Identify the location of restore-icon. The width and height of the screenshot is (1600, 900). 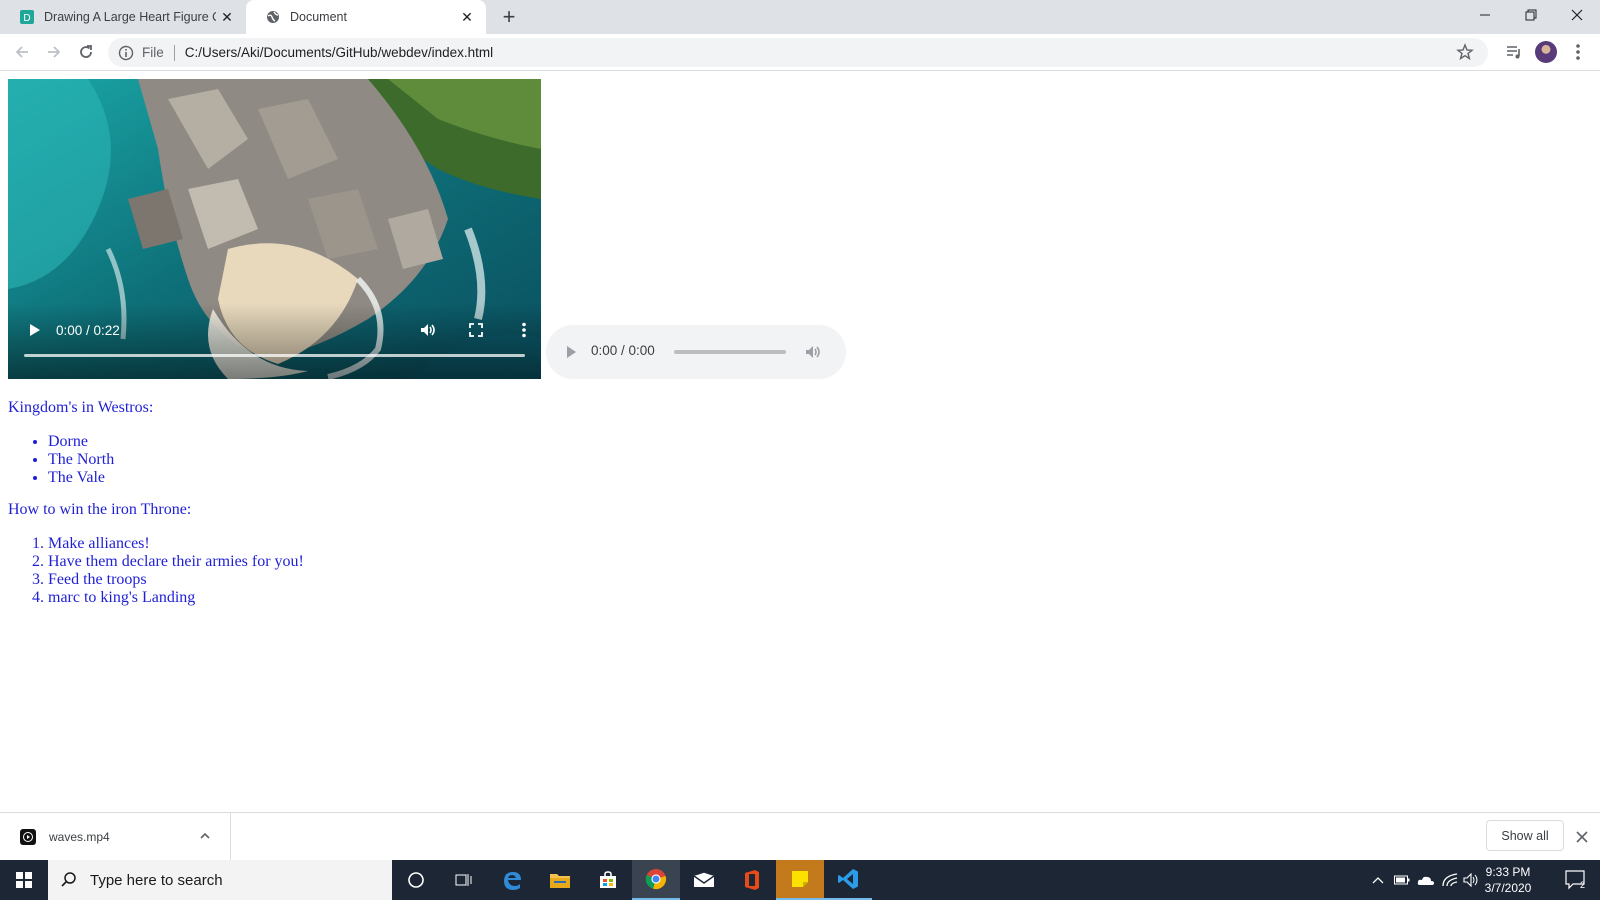
(1531, 15).